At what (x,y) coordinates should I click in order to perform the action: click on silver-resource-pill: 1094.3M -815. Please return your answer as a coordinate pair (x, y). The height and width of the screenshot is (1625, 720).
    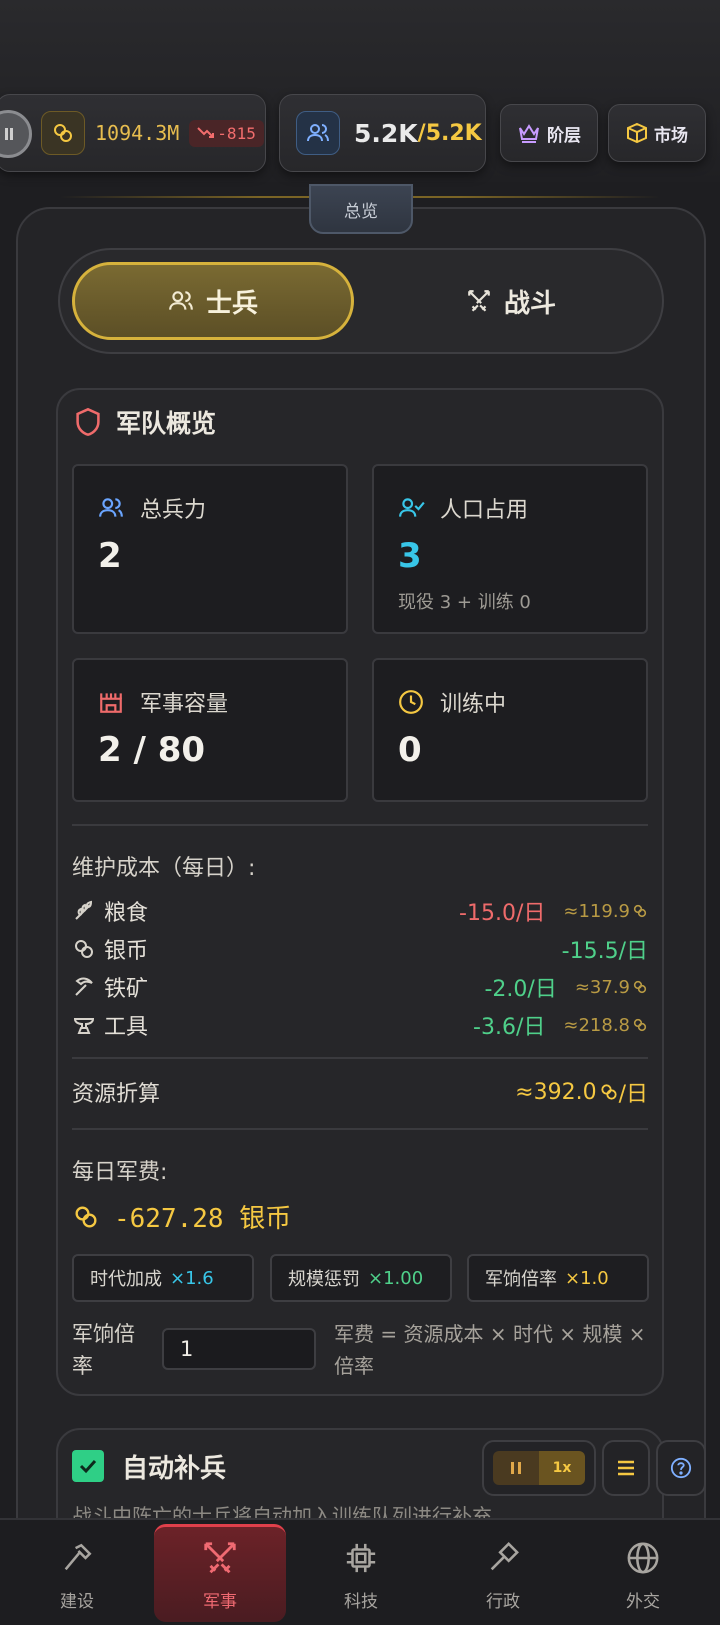
    Looking at the image, I should click on (133, 133).